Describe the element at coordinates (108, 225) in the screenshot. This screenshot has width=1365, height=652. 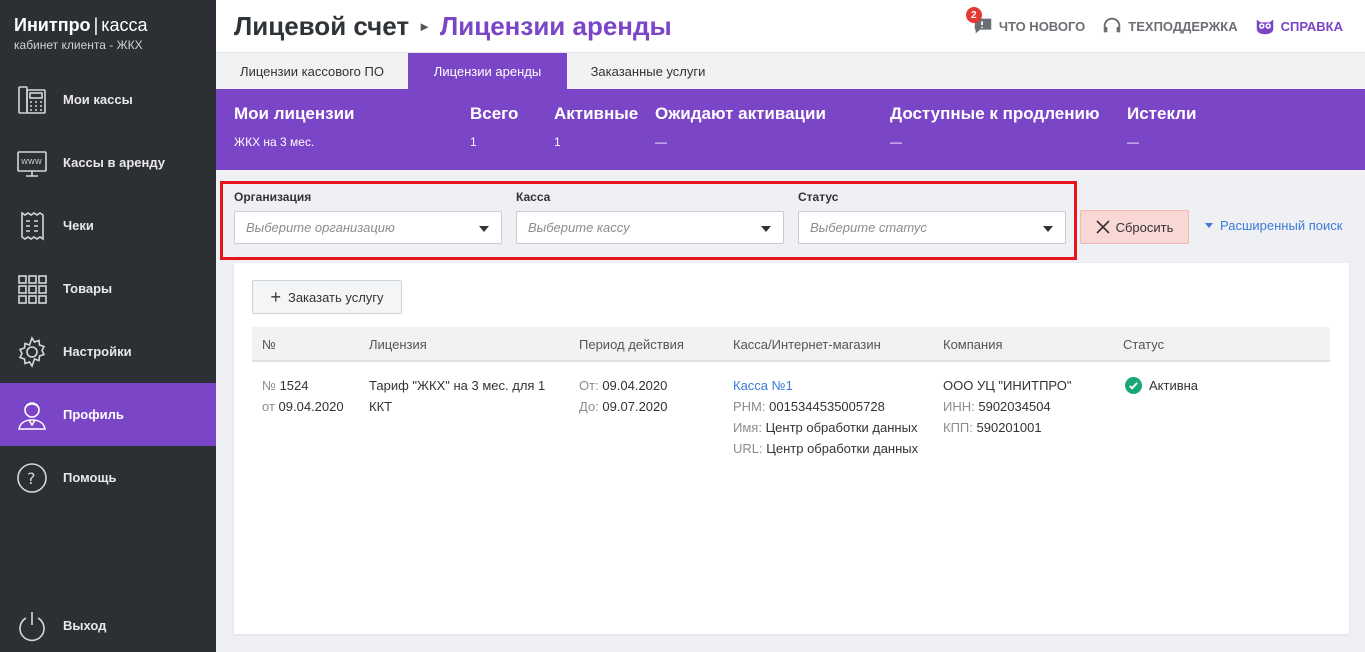
I see `sidebar-item-receipts: Чеки` at that location.